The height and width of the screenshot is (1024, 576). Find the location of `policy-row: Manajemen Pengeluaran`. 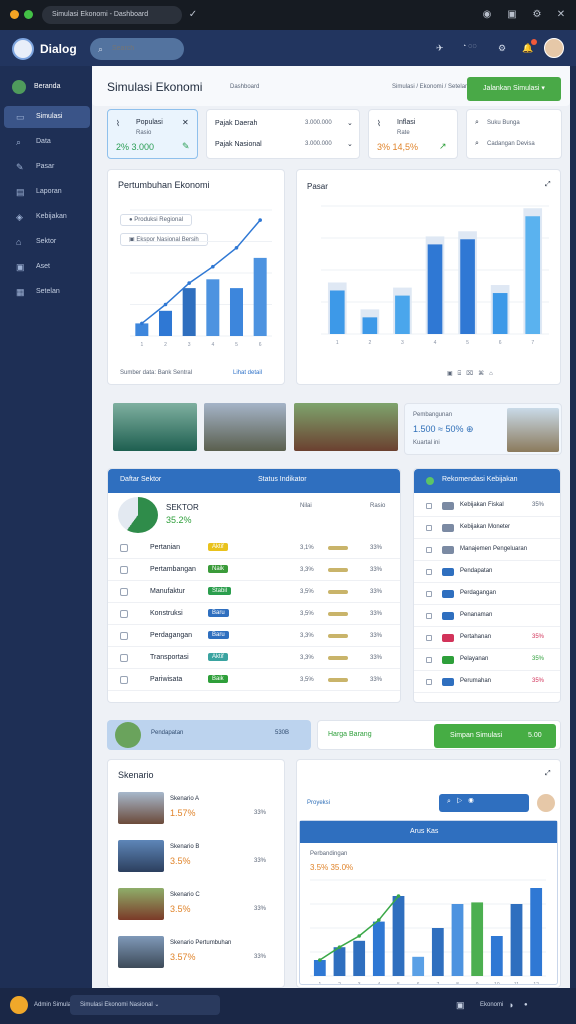

policy-row: Manajemen Pengeluaran is located at coordinates (487, 550).